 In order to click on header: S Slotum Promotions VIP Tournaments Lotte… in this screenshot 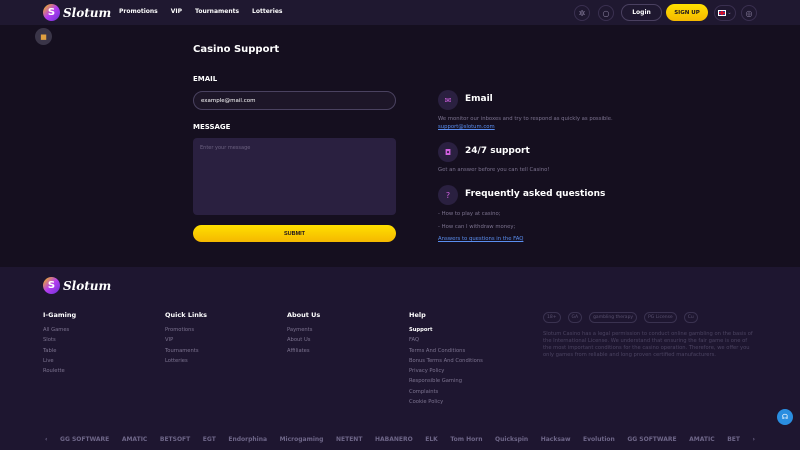, I will do `click(400, 12)`.